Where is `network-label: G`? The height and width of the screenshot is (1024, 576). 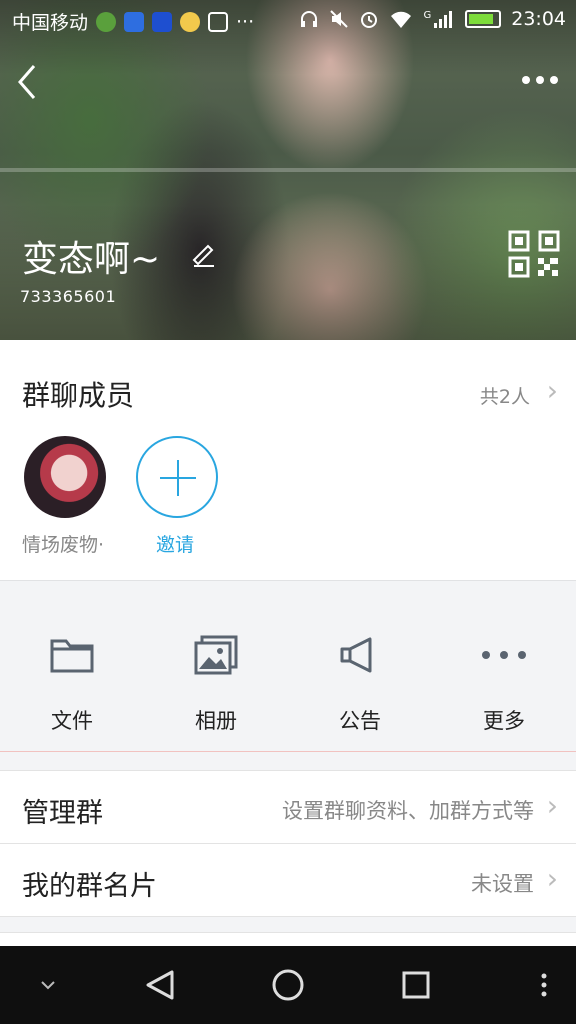
network-label: G is located at coordinates (427, 15).